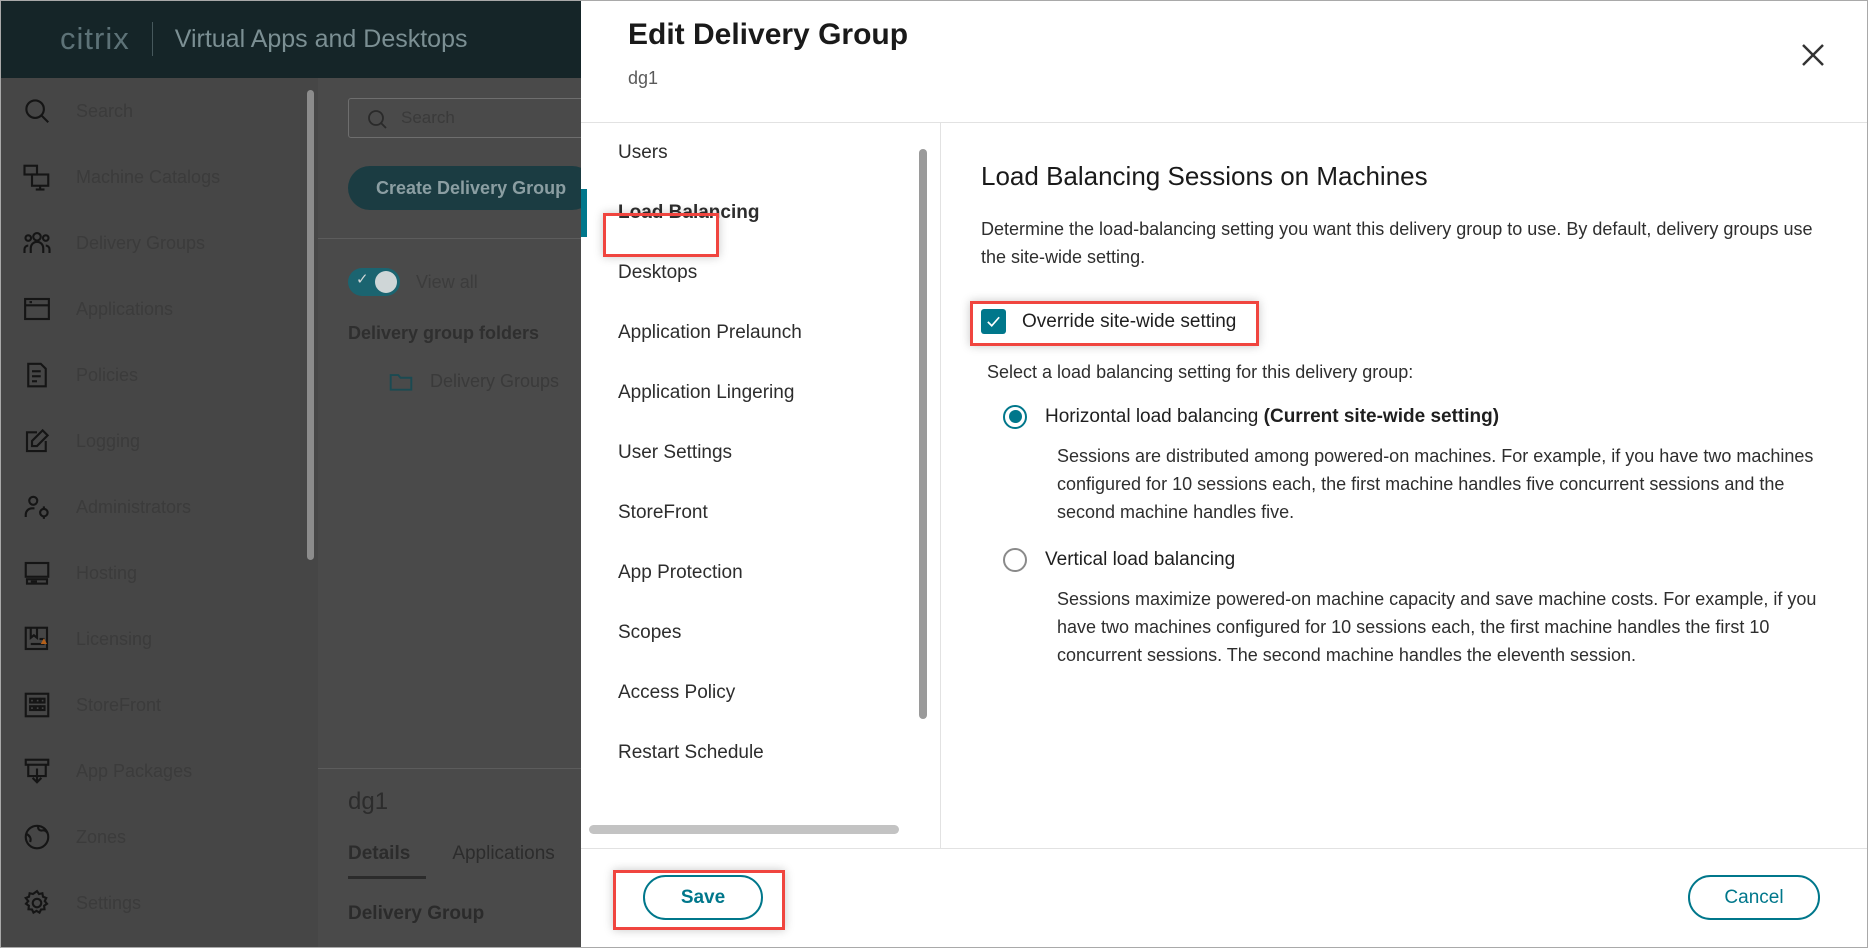 This screenshot has height=948, width=1868. What do you see at coordinates (119, 704) in the screenshot?
I see `sidebar-label: StoreFront` at bounding box center [119, 704].